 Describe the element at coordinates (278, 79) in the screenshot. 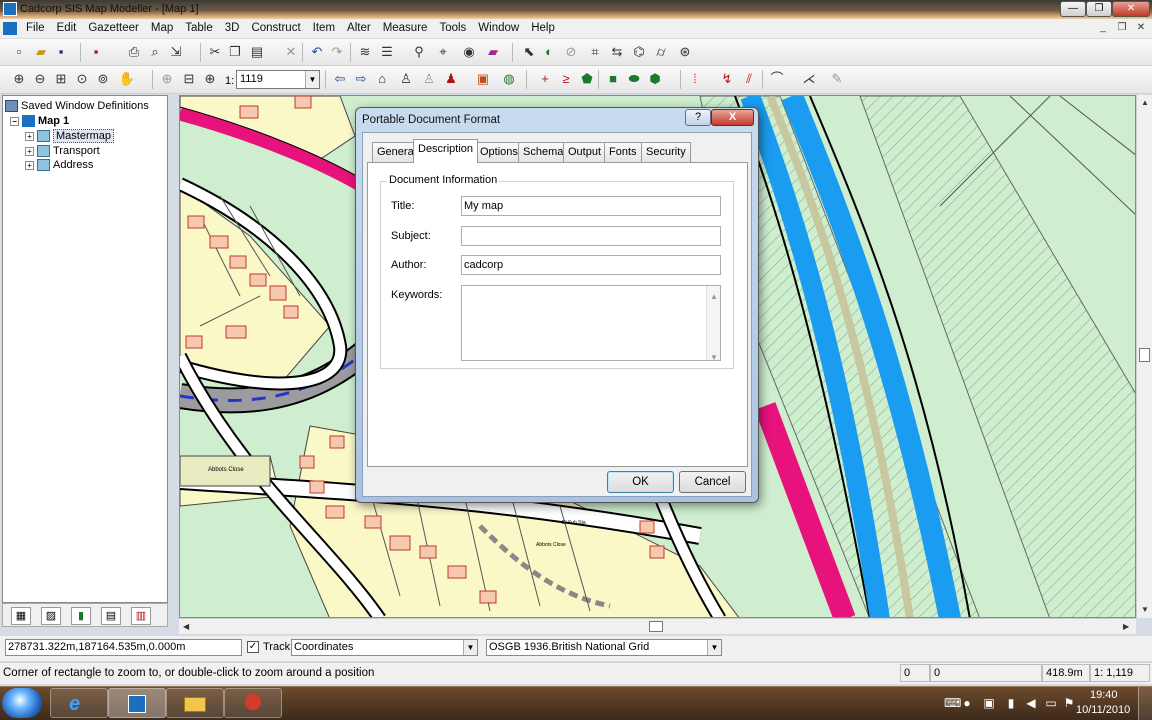

I see `scale-combo: 1119 ▼` at that location.